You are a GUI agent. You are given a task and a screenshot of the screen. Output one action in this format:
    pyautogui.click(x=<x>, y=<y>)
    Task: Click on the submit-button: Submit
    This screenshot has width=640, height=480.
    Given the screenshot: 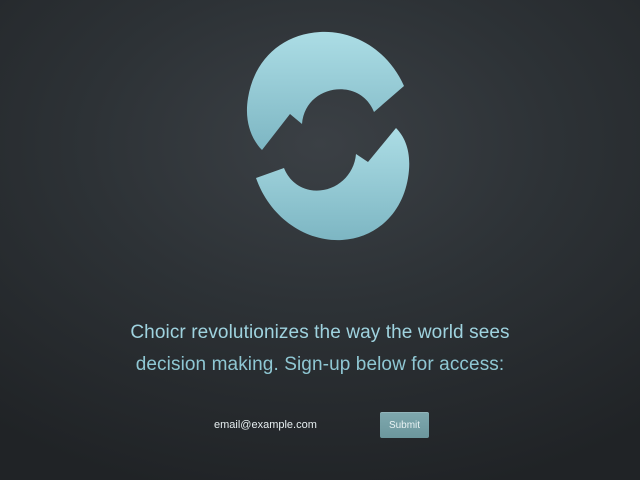 What is the action you would take?
    pyautogui.click(x=404, y=425)
    